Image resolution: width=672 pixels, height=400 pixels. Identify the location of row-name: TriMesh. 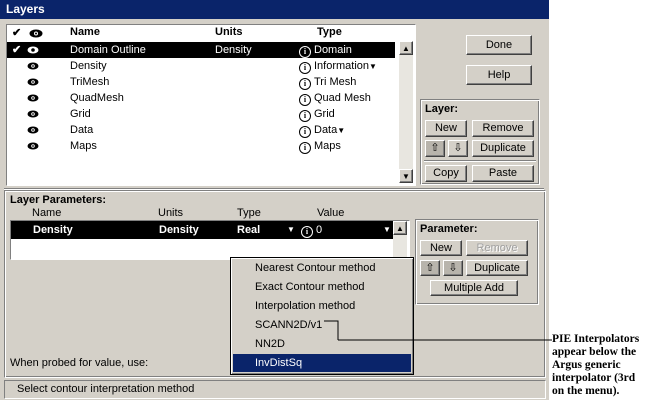
(90, 82).